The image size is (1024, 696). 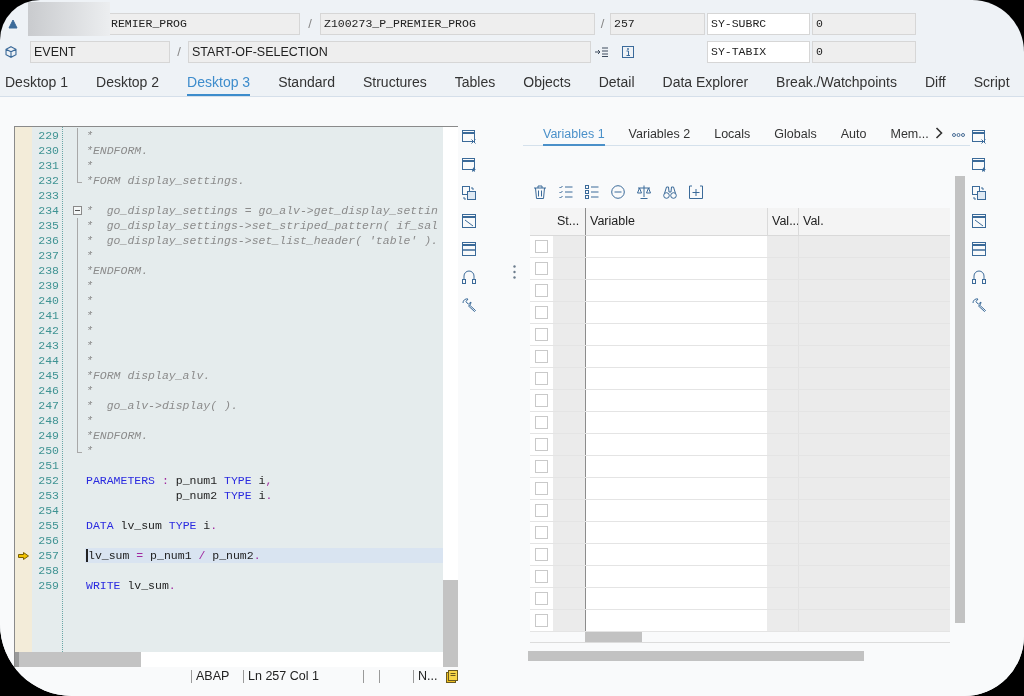 I want to click on code-line: *FORM display_settings., so click(x=165, y=180).